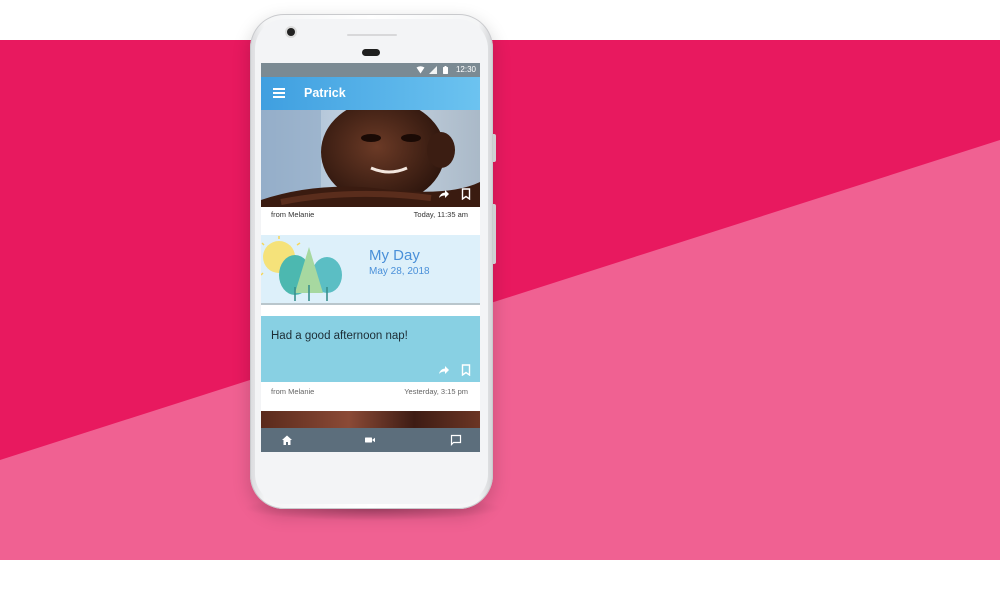  I want to click on volume-button, so click(494, 148).